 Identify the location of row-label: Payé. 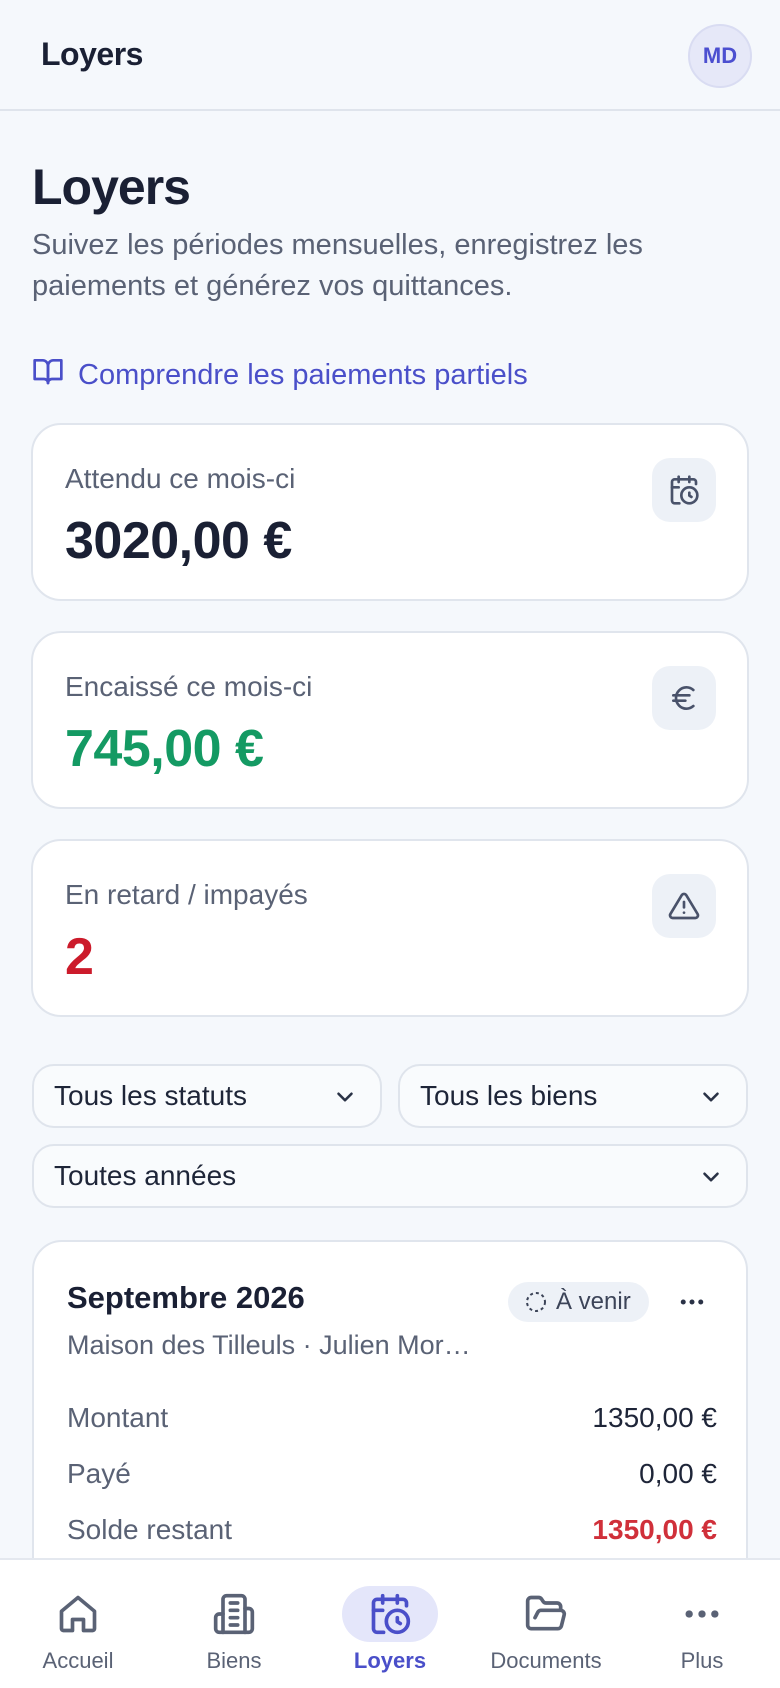
(99, 1473).